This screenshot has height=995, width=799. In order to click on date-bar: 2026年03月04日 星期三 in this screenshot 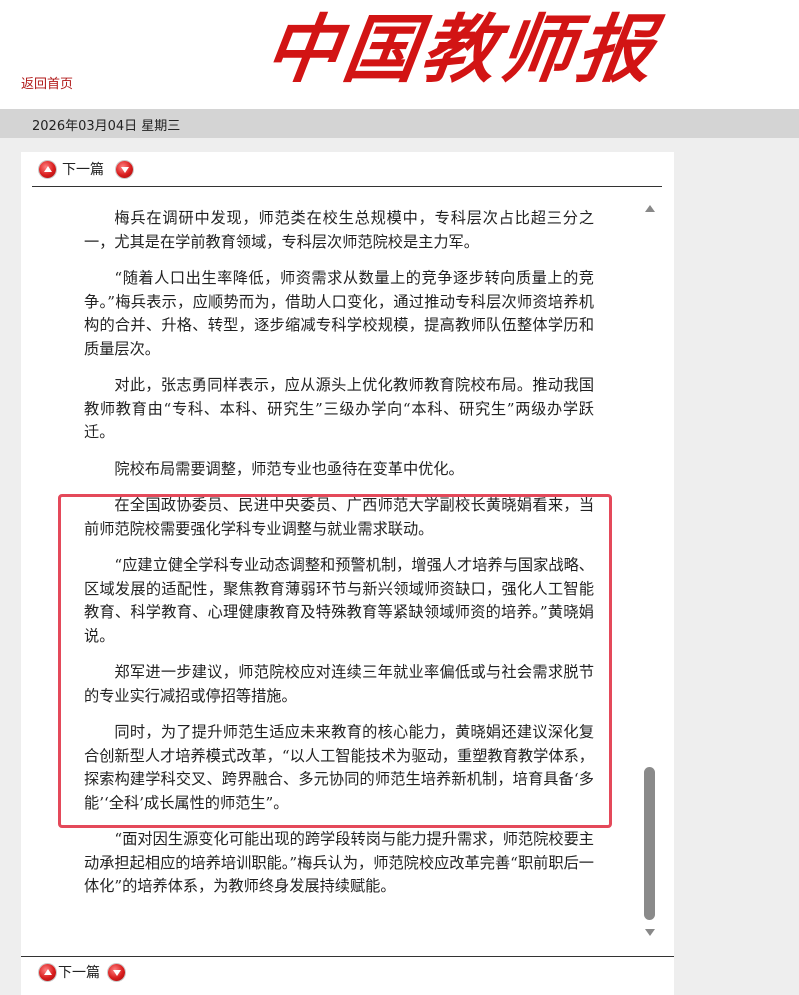, I will do `click(399, 123)`.